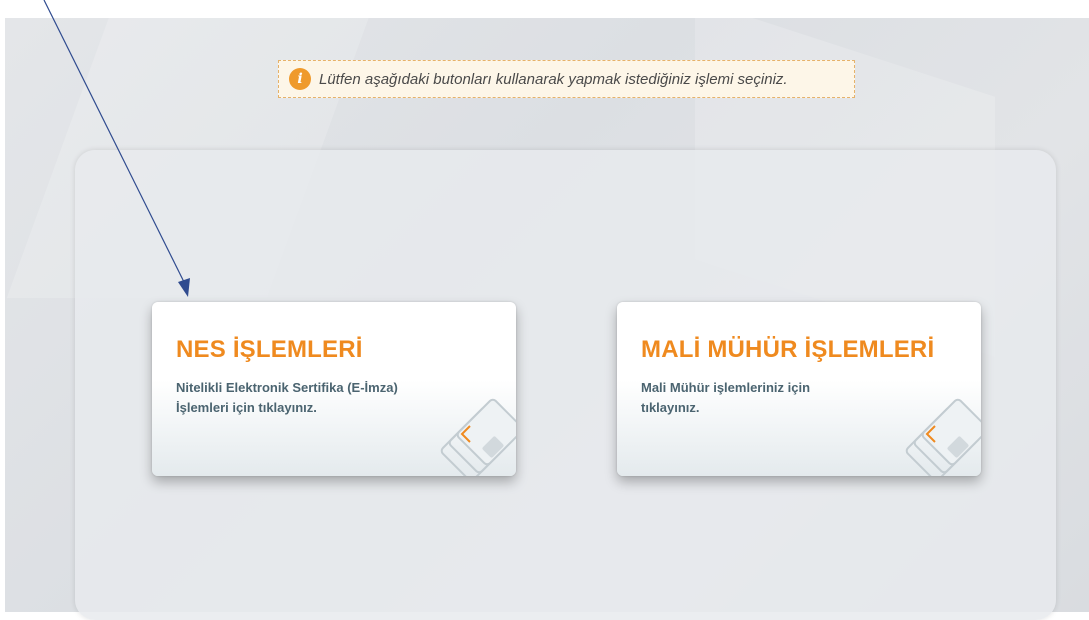 Image resolution: width=1089 pixels, height=620 pixels. I want to click on card-description: Mali Mühür işlemleriniz için tıklayınız., so click(726, 397).